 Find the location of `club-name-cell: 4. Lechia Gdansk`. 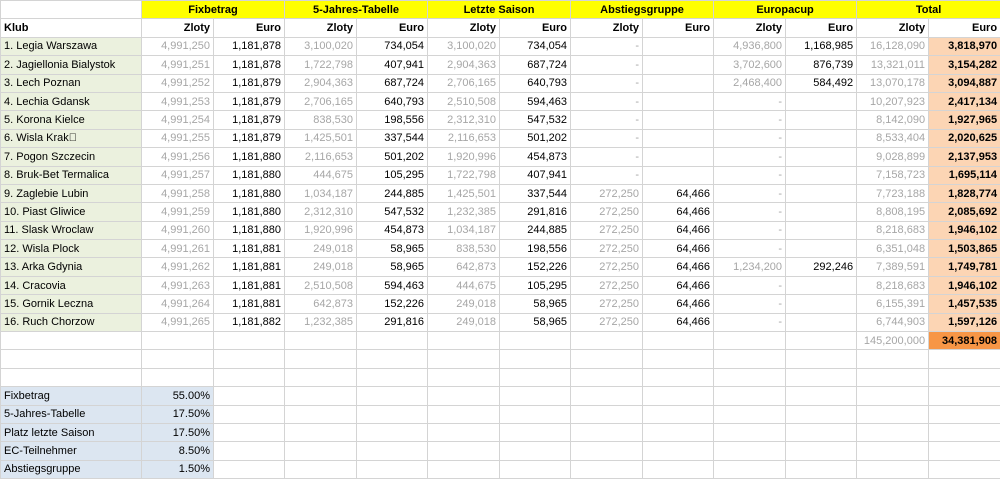

club-name-cell: 4. Lechia Gdansk is located at coordinates (71, 101).